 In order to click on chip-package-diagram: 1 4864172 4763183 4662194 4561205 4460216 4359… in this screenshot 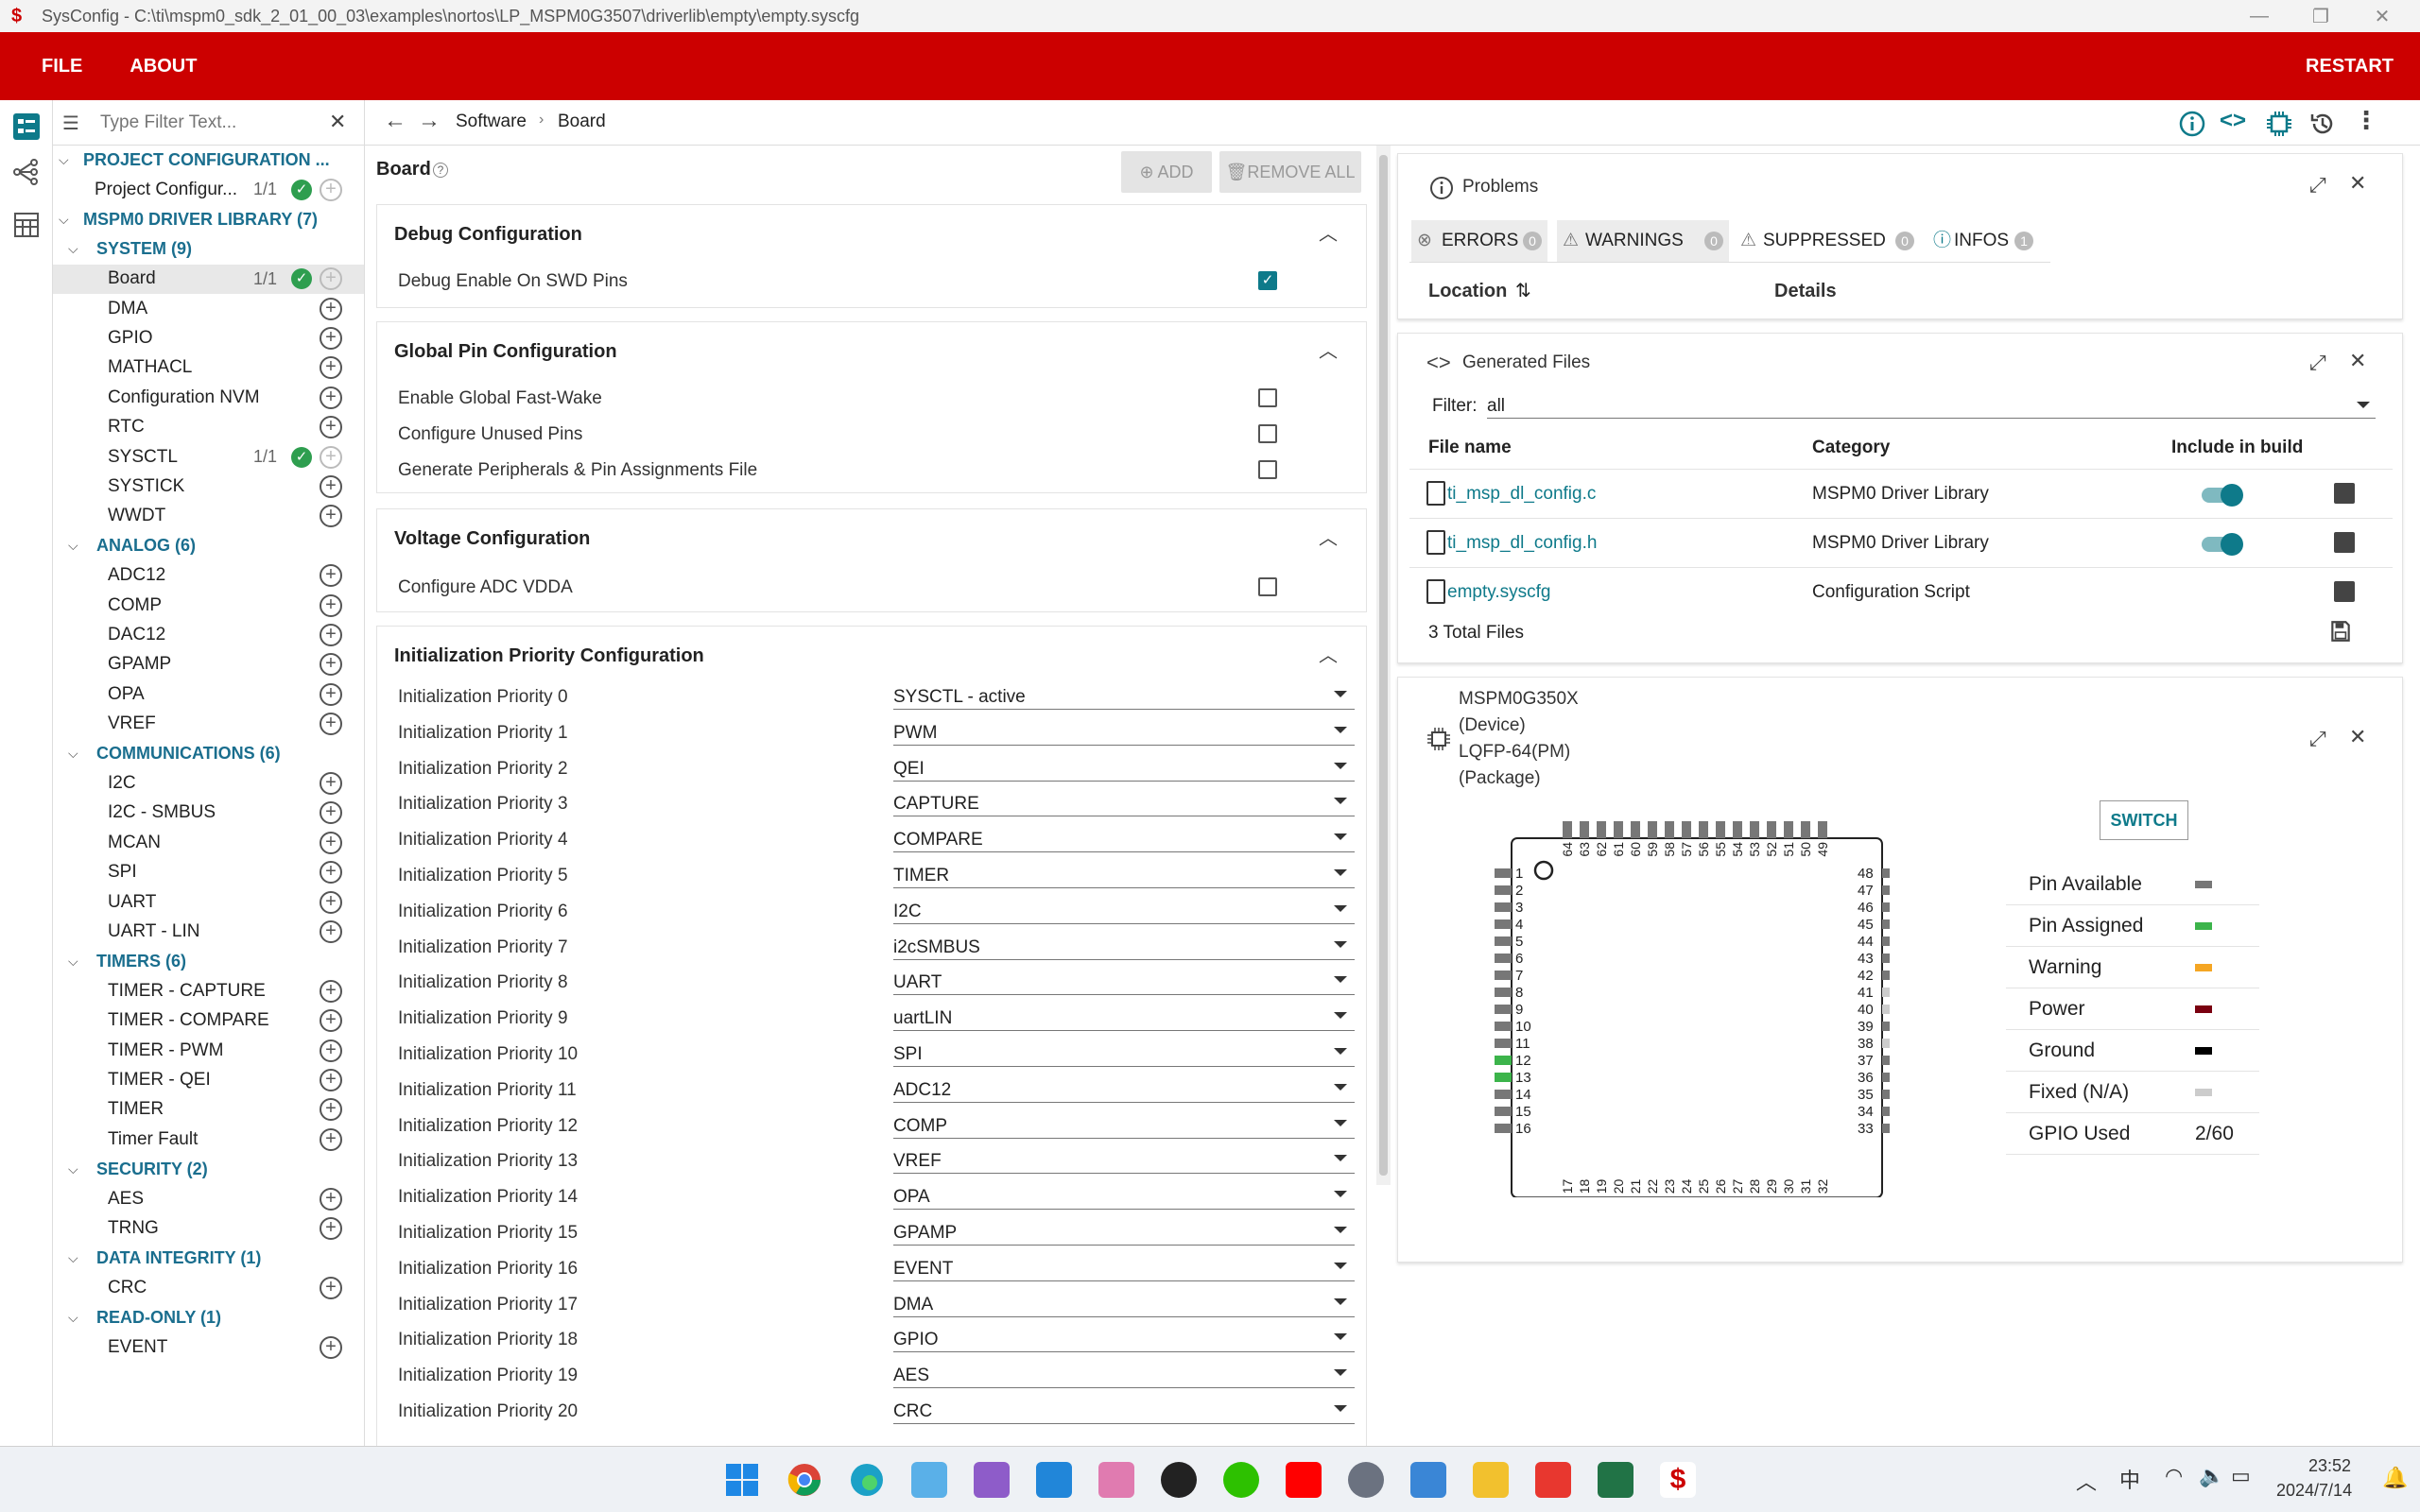, I will do `click(1687, 998)`.